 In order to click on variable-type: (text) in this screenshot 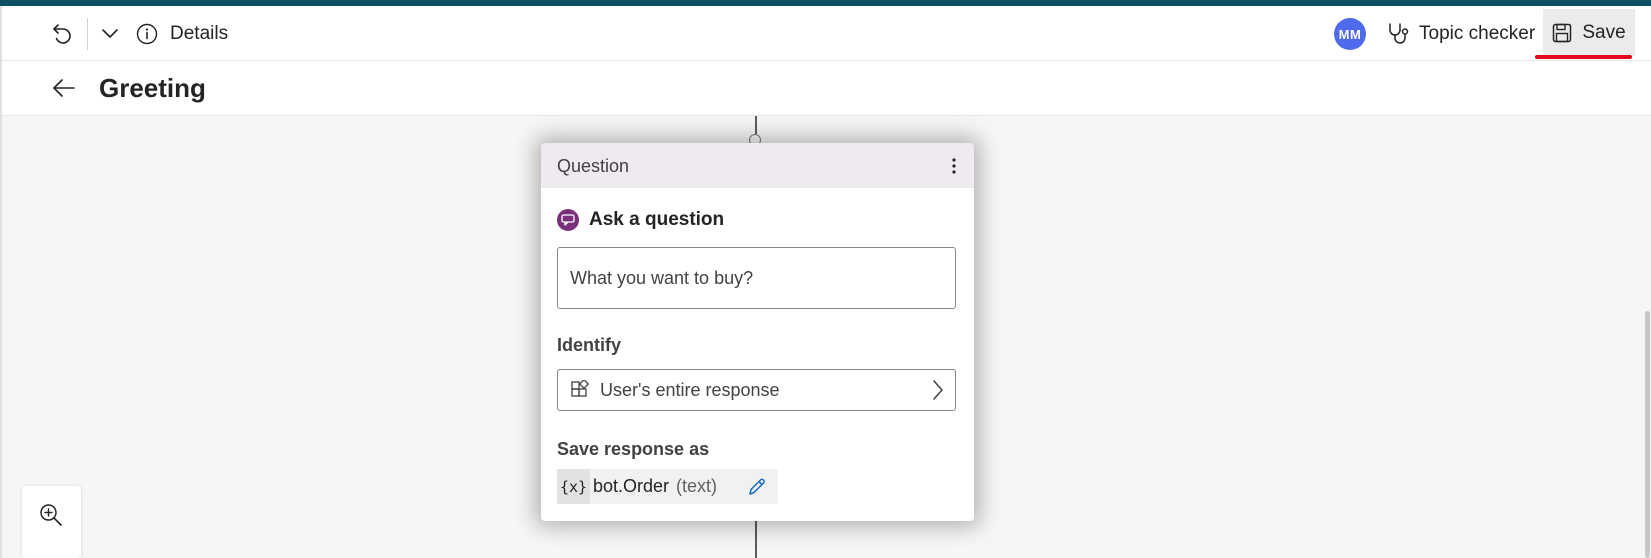, I will do `click(697, 486)`.